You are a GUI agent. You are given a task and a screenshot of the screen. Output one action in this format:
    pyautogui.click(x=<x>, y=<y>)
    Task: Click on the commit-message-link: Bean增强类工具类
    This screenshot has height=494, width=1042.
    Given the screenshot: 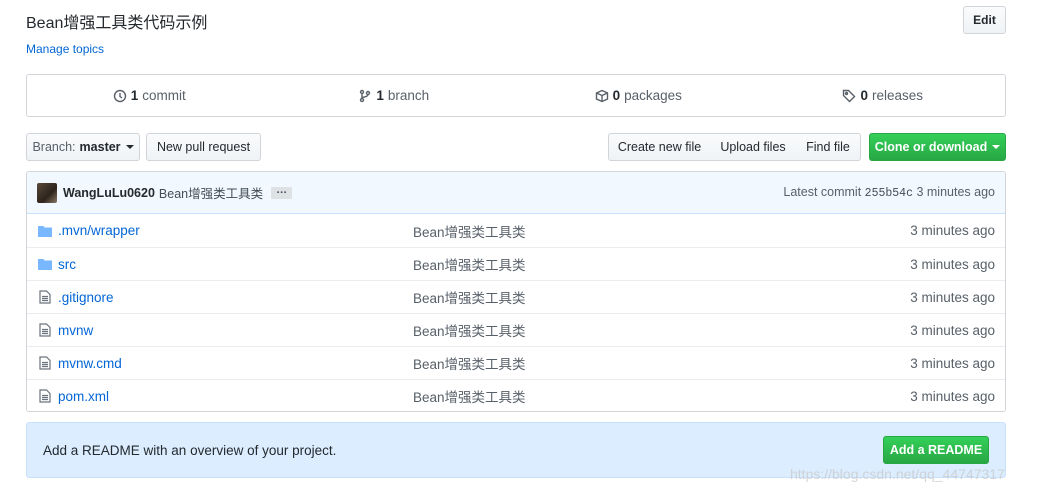 What is the action you would take?
    pyautogui.click(x=211, y=192)
    